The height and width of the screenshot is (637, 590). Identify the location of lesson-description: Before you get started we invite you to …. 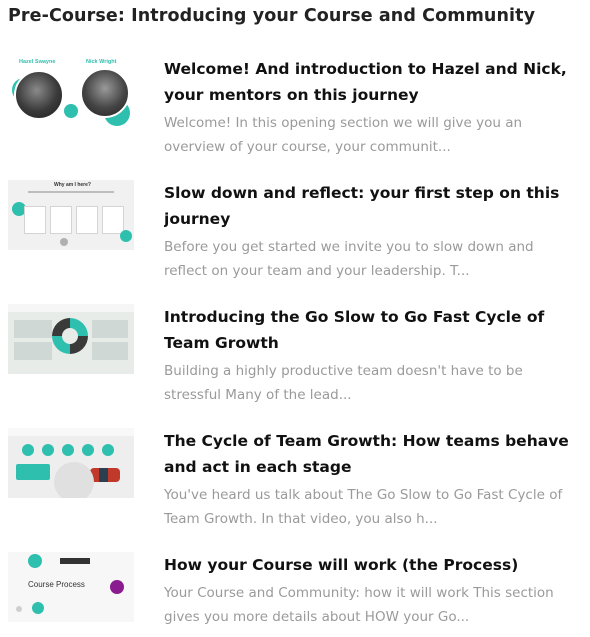
(349, 259).